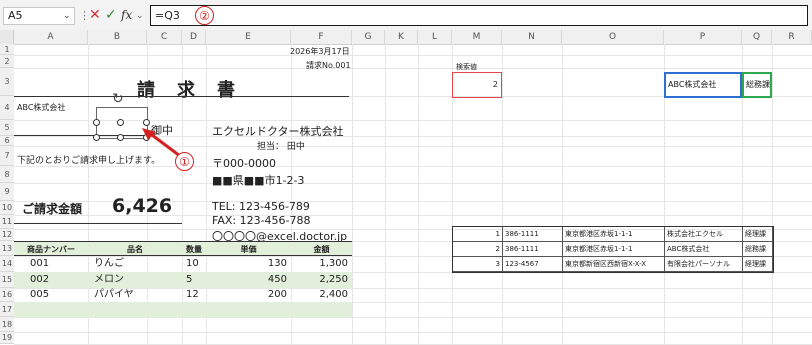  What do you see at coordinates (477, 85) in the screenshot?
I see `lookup-value-cell: 2` at bounding box center [477, 85].